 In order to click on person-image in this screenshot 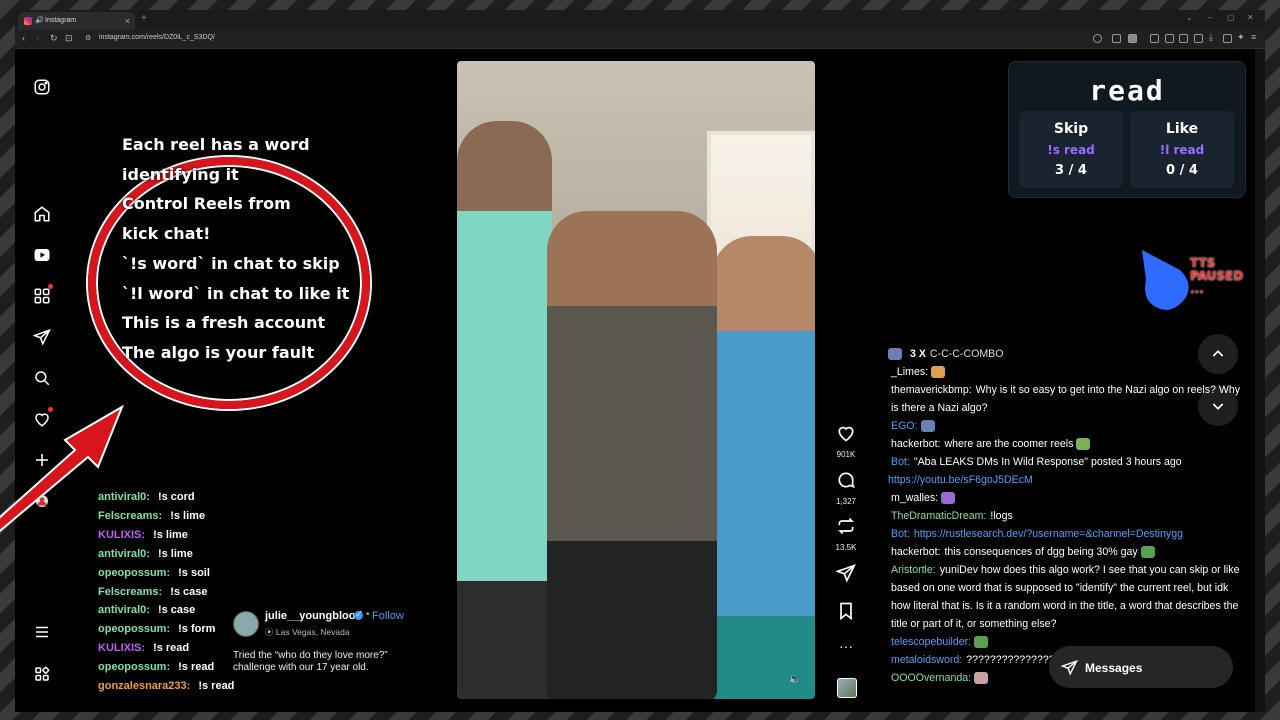, I will do `click(504, 410)`.